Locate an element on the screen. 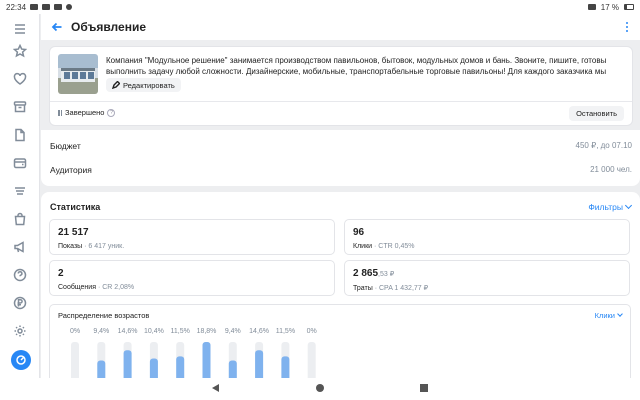 This screenshot has width=640, height=400. nav-home-icon is located at coordinates (320, 388).